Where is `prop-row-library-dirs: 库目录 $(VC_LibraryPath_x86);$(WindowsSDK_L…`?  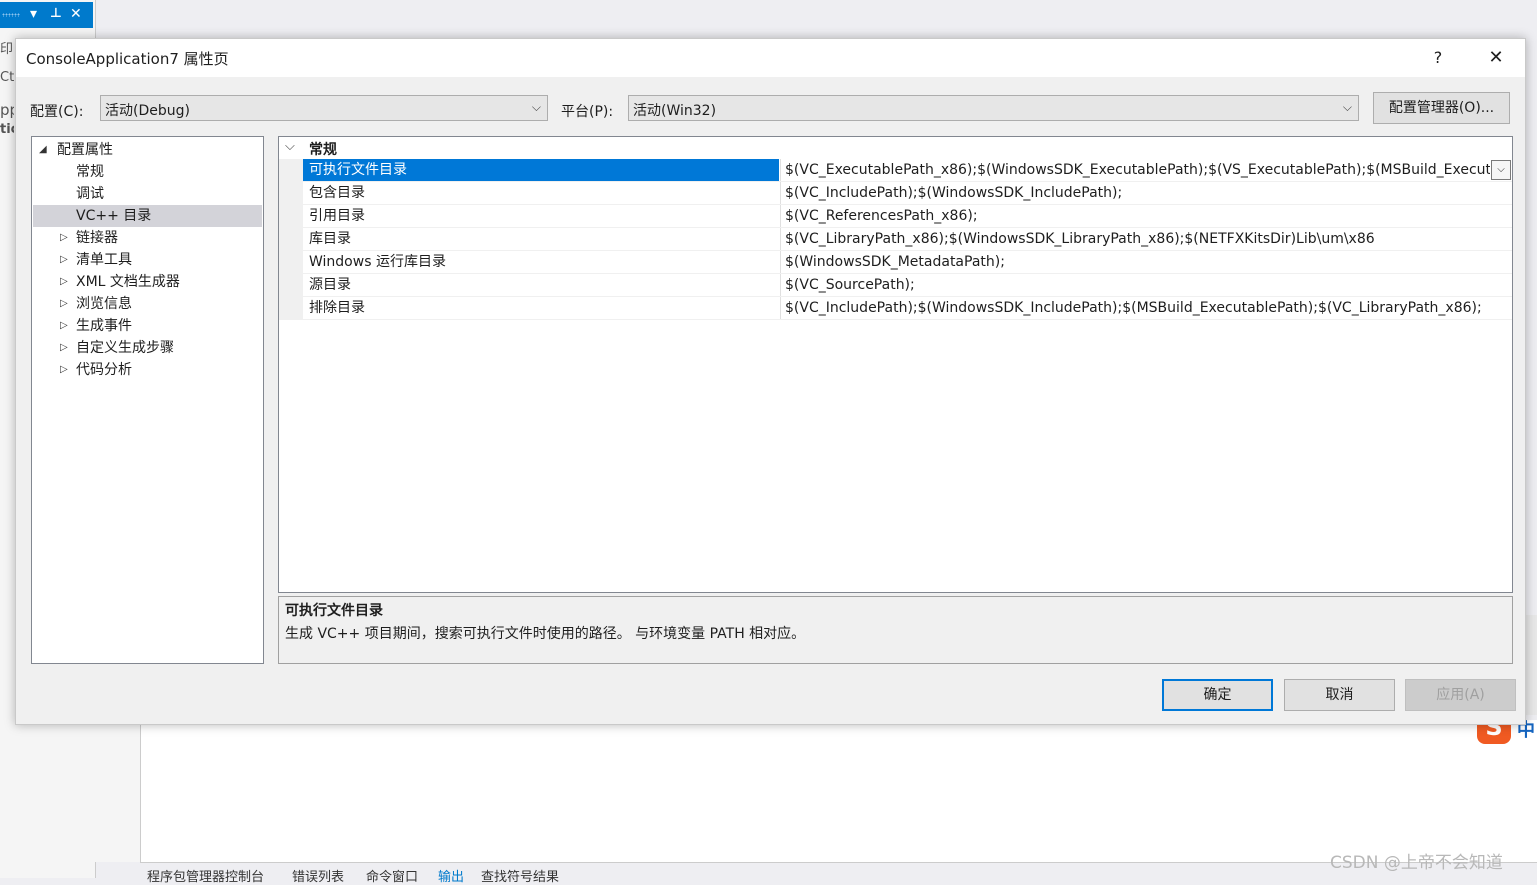
prop-row-library-dirs: 库目录 $(VC_LibraryPath_x86);$(WindowsSDK_L… is located at coordinates (907, 239).